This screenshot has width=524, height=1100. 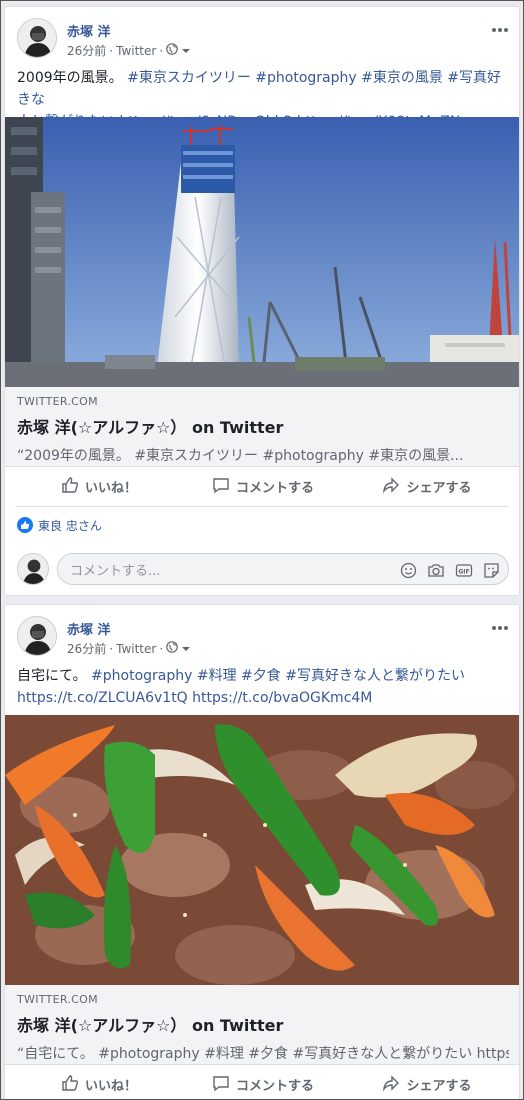 I want to click on viewer-avatar, so click(x=33, y=569).